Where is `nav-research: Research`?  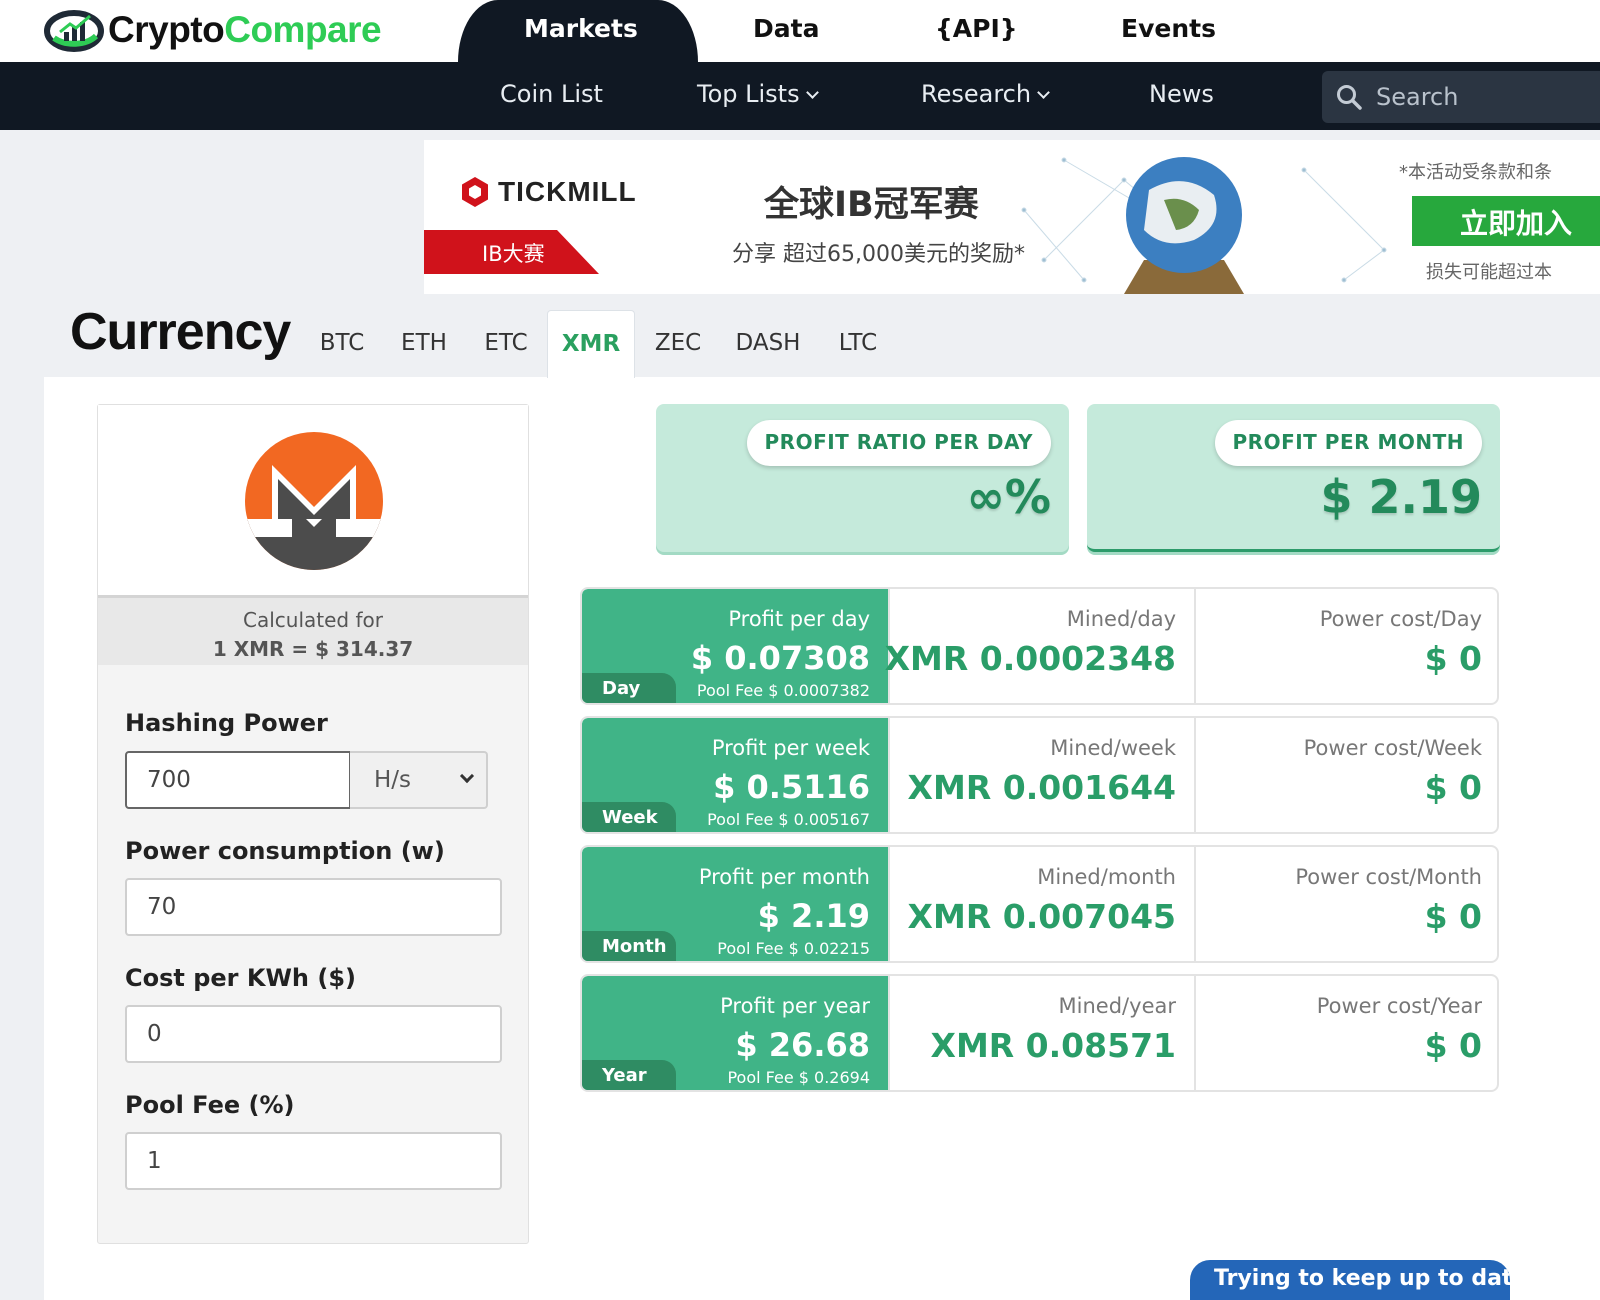
nav-research: Research is located at coordinates (985, 94).